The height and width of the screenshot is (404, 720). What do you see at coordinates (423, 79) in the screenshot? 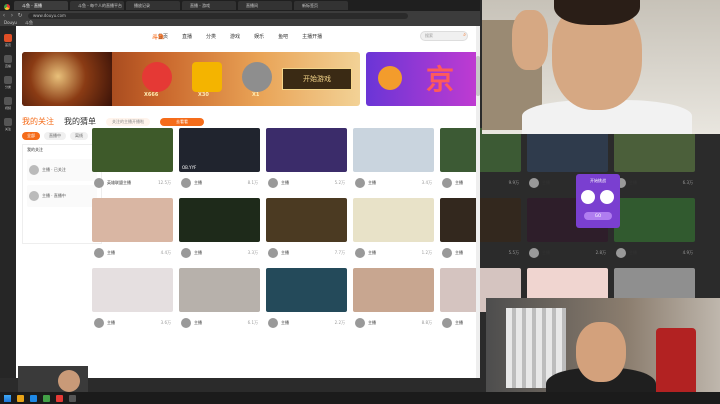
I see `side-banner: 京` at bounding box center [423, 79].